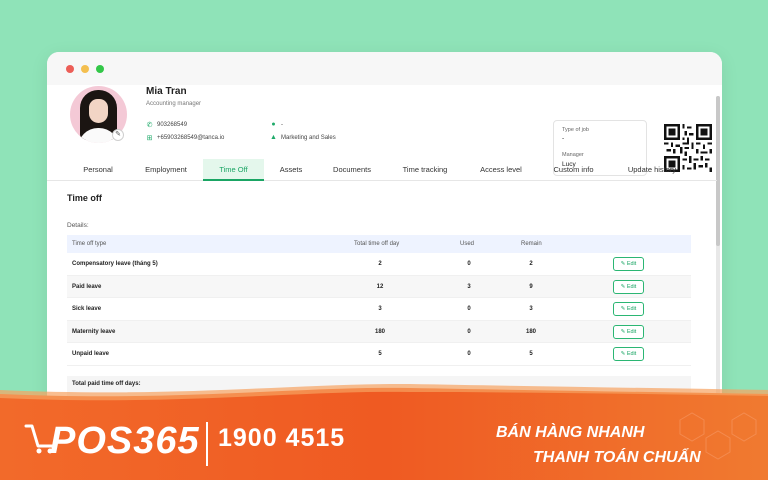 The height and width of the screenshot is (480, 768). I want to click on tab-assets: Assets, so click(291, 170).